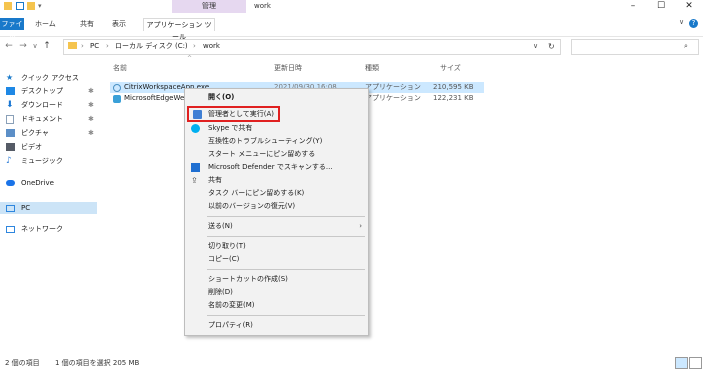  What do you see at coordinates (10, 119) in the screenshot?
I see `document-icon` at bounding box center [10, 119].